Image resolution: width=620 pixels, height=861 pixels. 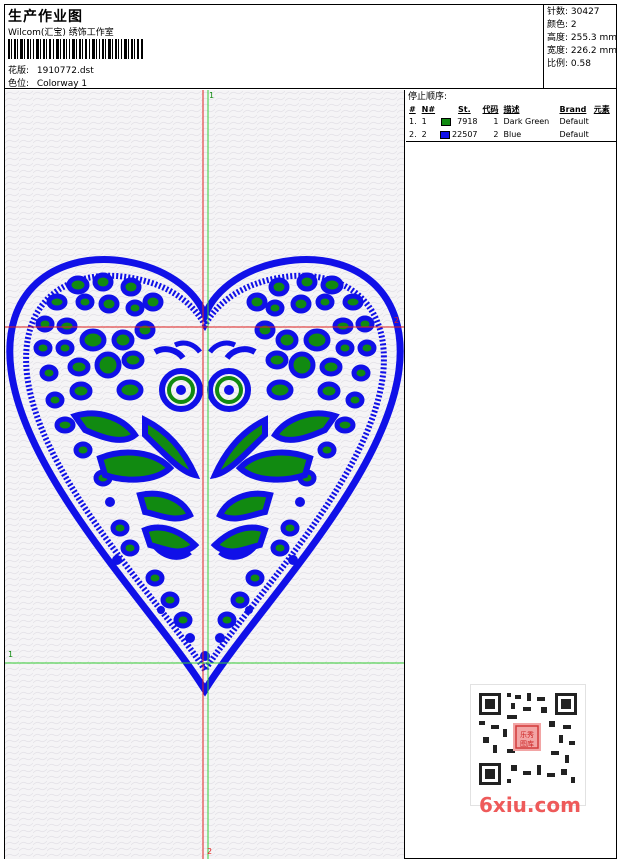 I want to click on table-row: 1. 1 7918 1 Dark Green Default, so click(x=510, y=121).